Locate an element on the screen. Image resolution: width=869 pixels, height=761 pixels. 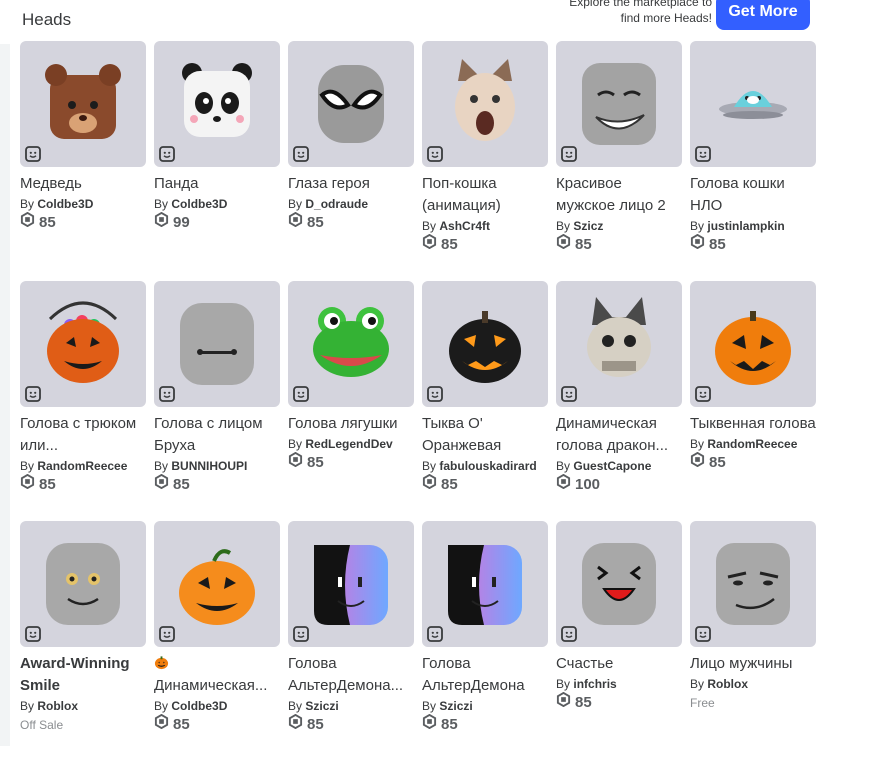
item-card: Глаза героя By D_odraude 85 is located at coordinates (351, 161).